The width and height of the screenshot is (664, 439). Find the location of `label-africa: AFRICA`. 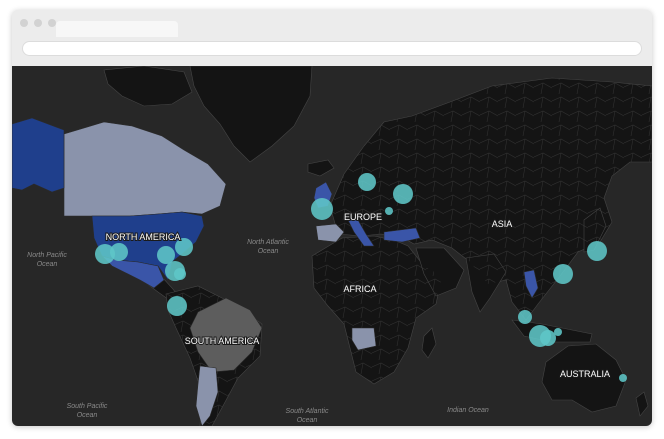

label-africa: AFRICA is located at coordinates (359, 289).